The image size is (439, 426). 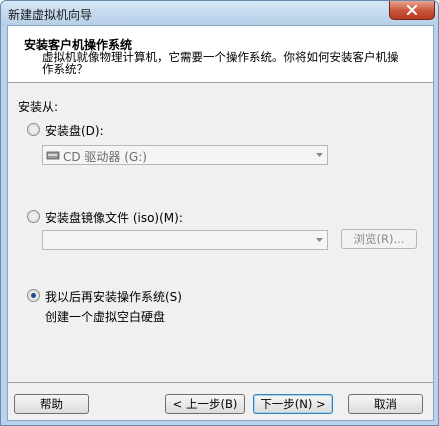 I want to click on install-later-radio, so click(x=33, y=295).